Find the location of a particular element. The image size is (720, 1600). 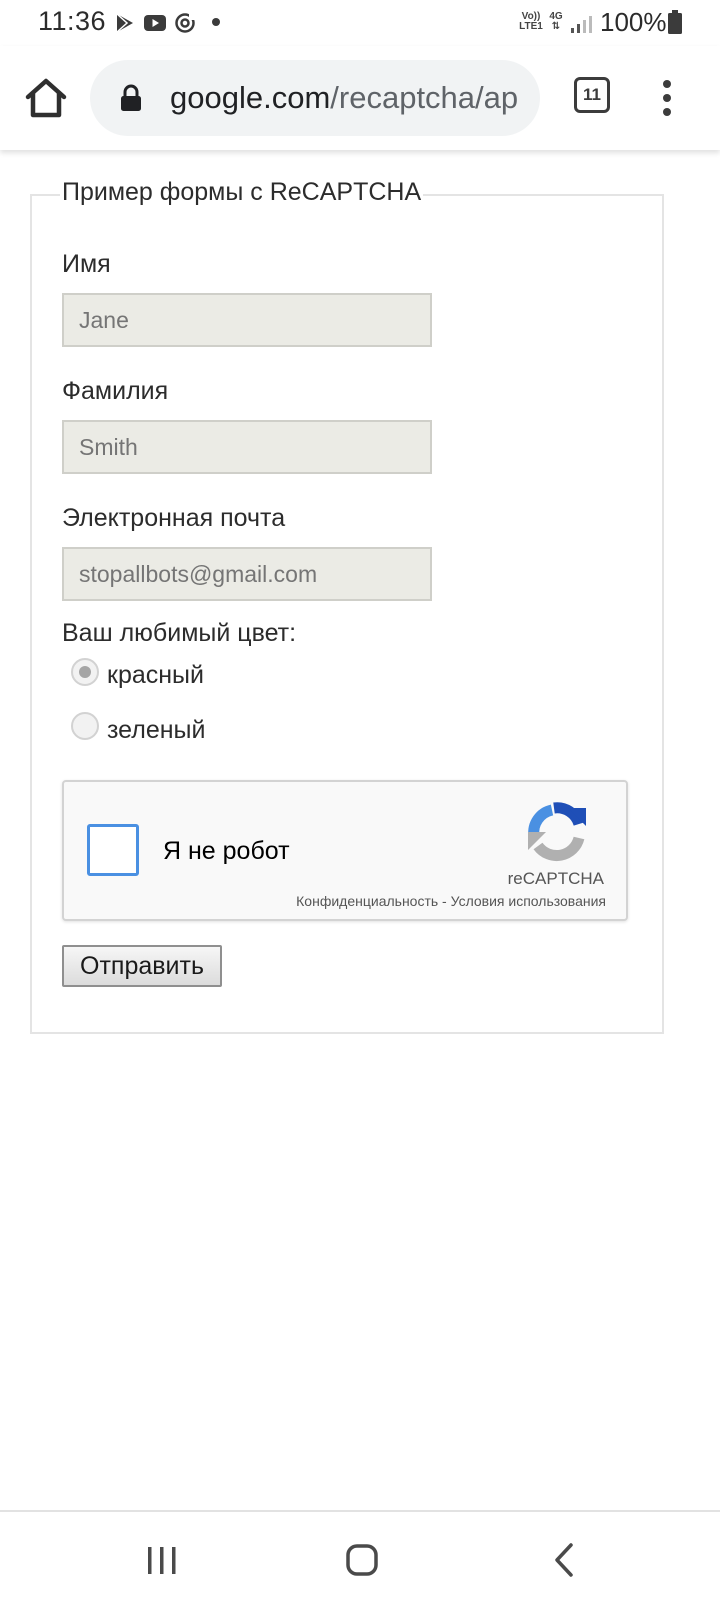

volte-indicator: Vo)) LTE1 is located at coordinates (531, 21).